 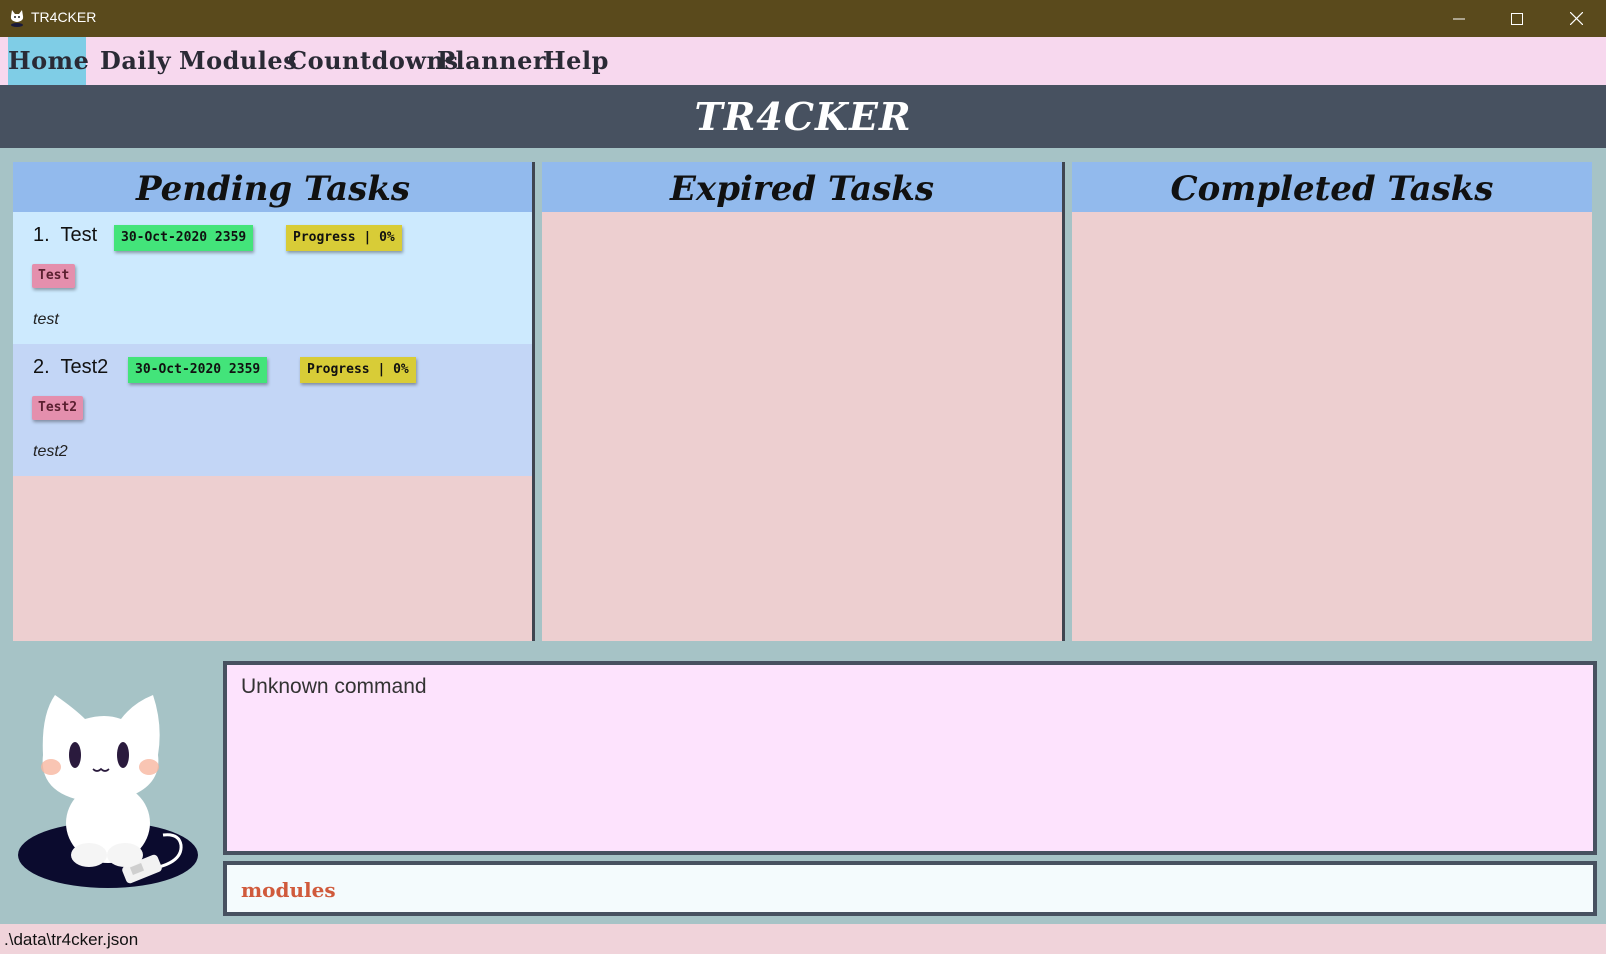 What do you see at coordinates (803, 939) in the screenshot?
I see `status-bar: .\data\tr4cker.json` at bounding box center [803, 939].